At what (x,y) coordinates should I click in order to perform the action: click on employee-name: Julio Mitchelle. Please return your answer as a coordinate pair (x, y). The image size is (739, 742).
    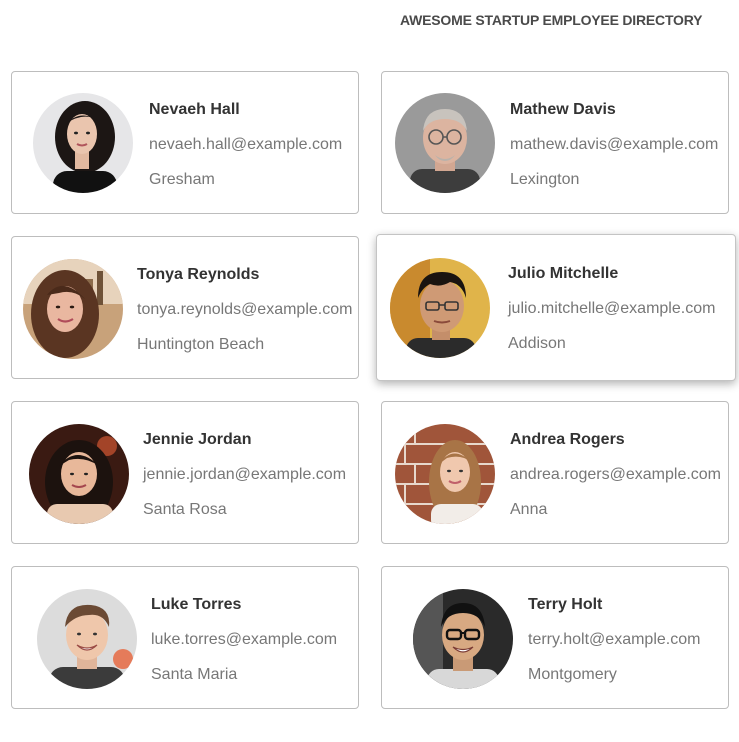
    Looking at the image, I should click on (563, 273).